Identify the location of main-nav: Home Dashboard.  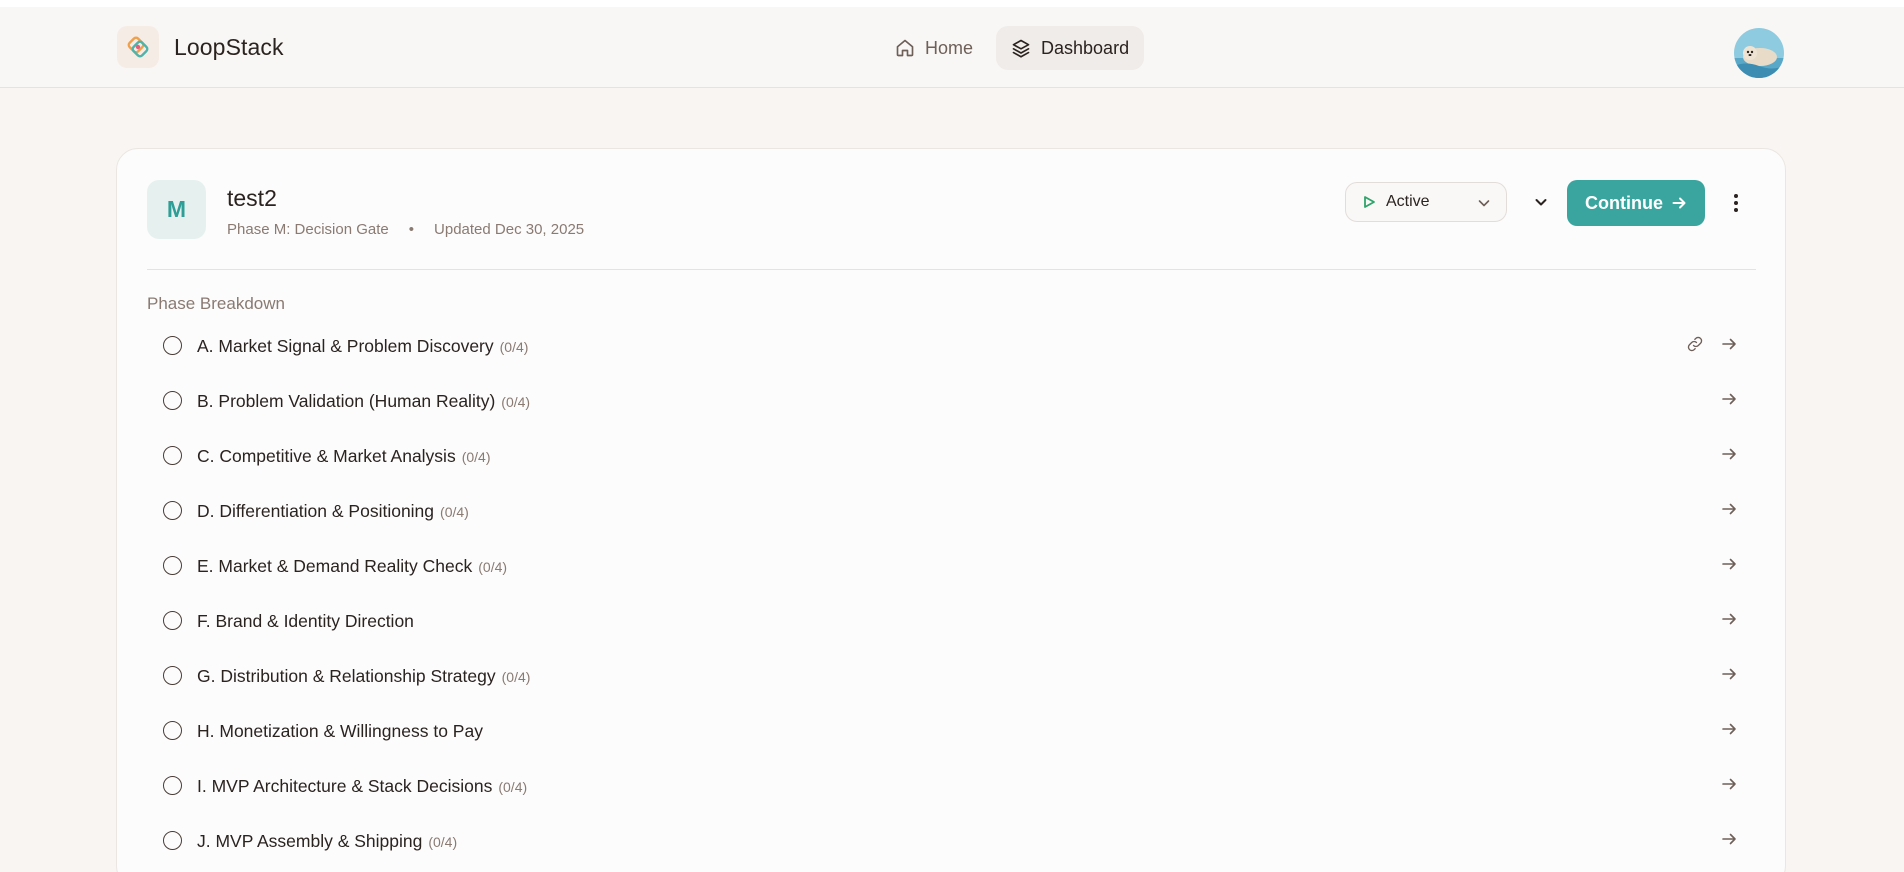
(1012, 48).